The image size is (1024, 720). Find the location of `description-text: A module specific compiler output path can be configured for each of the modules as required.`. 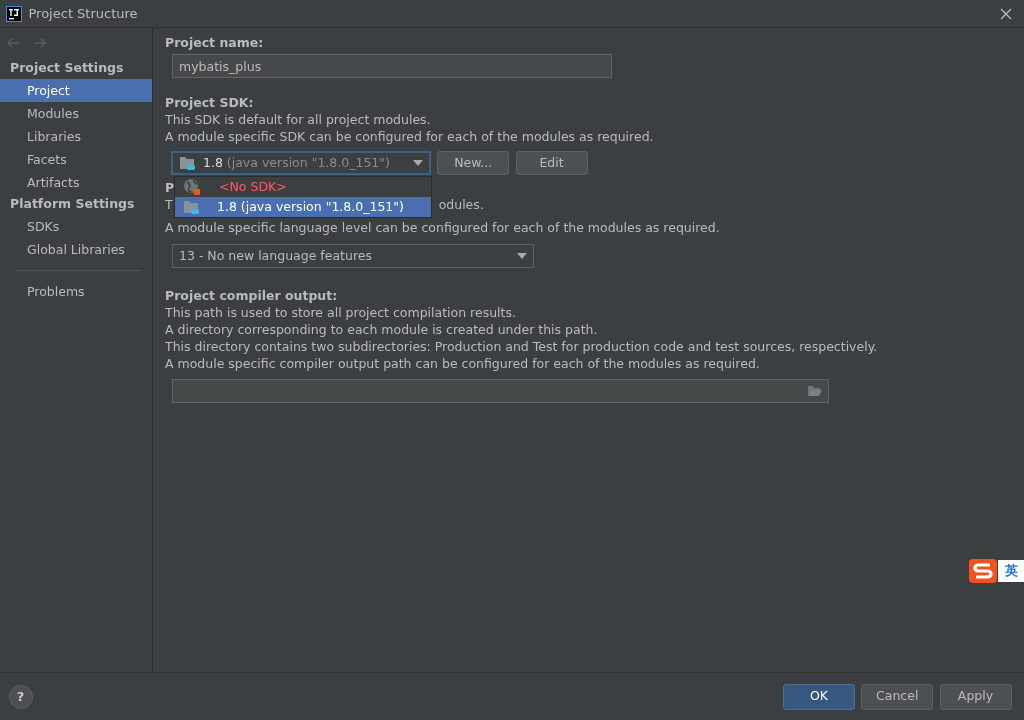

description-text: A module specific compiler output path can be configured for each of the modules as required. is located at coordinates (463, 364).